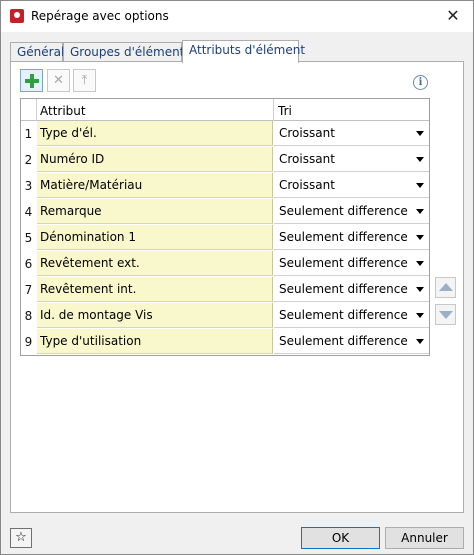 This screenshot has height=555, width=474. What do you see at coordinates (28, 212) in the screenshot?
I see `row-number: 4` at bounding box center [28, 212].